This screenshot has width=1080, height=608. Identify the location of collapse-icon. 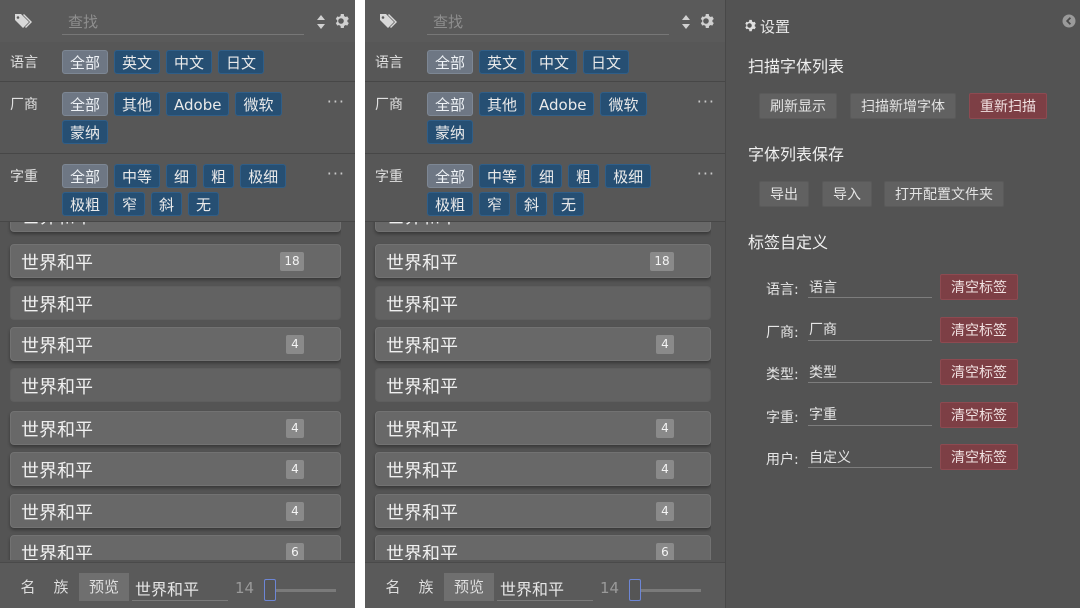
(1069, 21).